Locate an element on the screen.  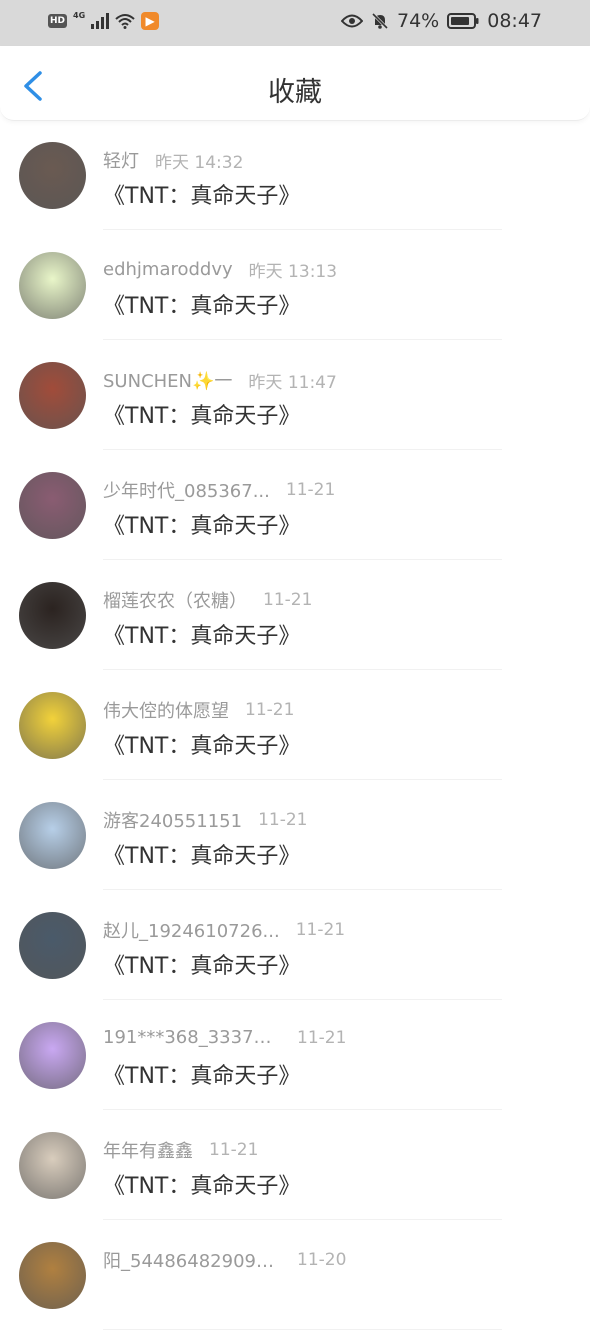
timestamp: 昨天 14:32 is located at coordinates (199, 162).